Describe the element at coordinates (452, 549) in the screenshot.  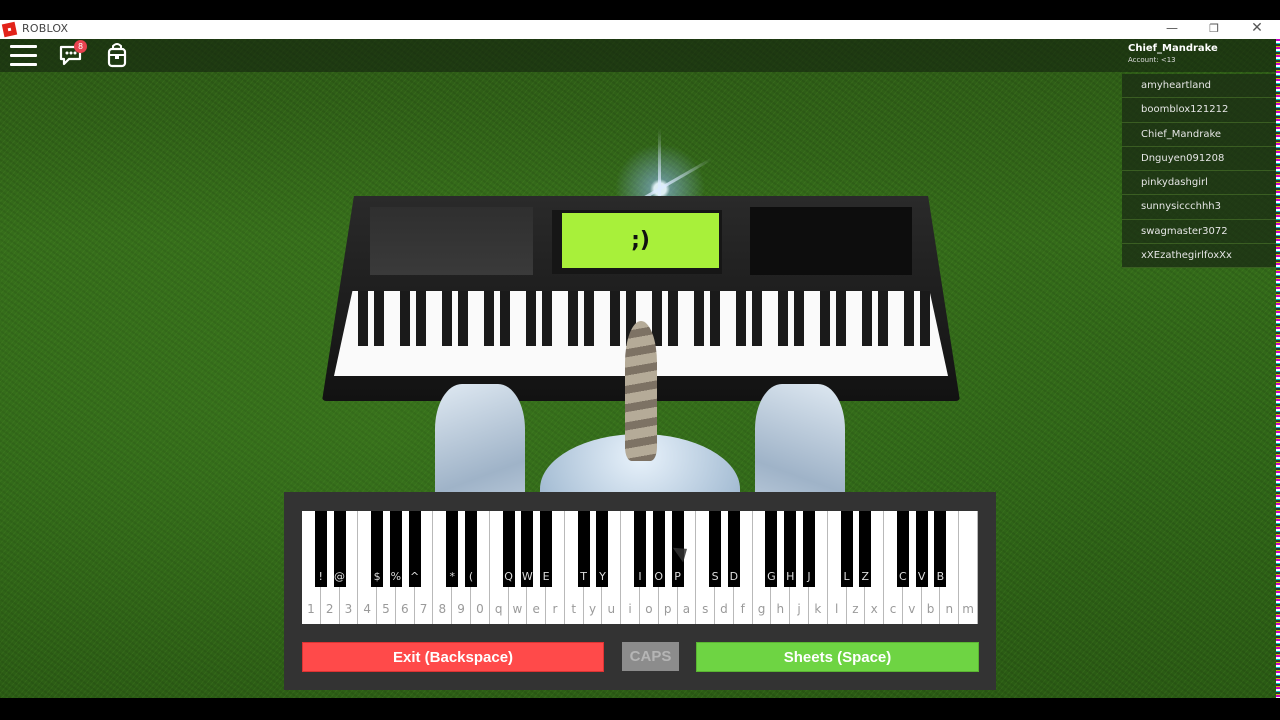
I see `black-key: *` at that location.